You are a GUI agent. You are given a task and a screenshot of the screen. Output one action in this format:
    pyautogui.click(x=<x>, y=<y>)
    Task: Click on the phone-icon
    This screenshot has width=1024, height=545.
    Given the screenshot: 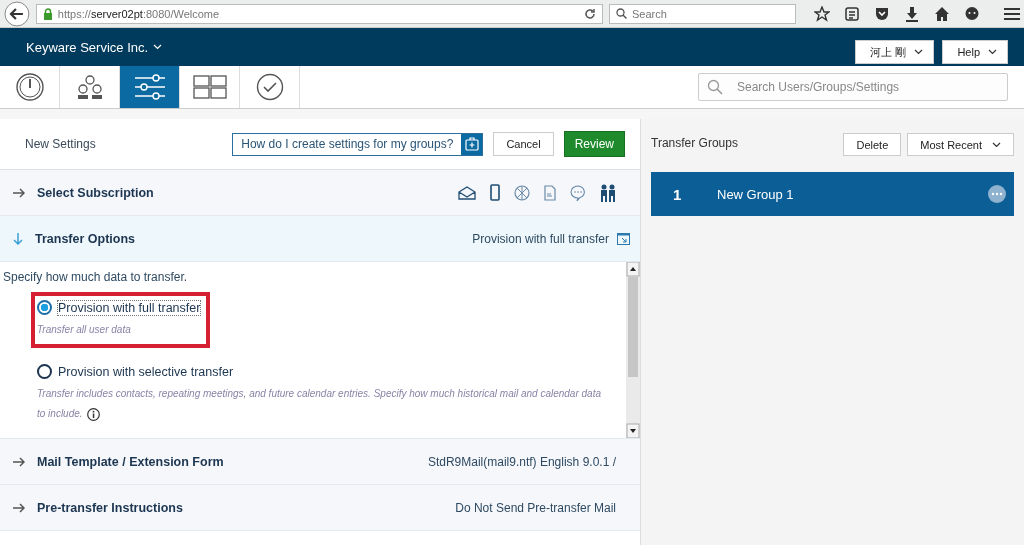 What is the action you would take?
    pyautogui.click(x=495, y=192)
    